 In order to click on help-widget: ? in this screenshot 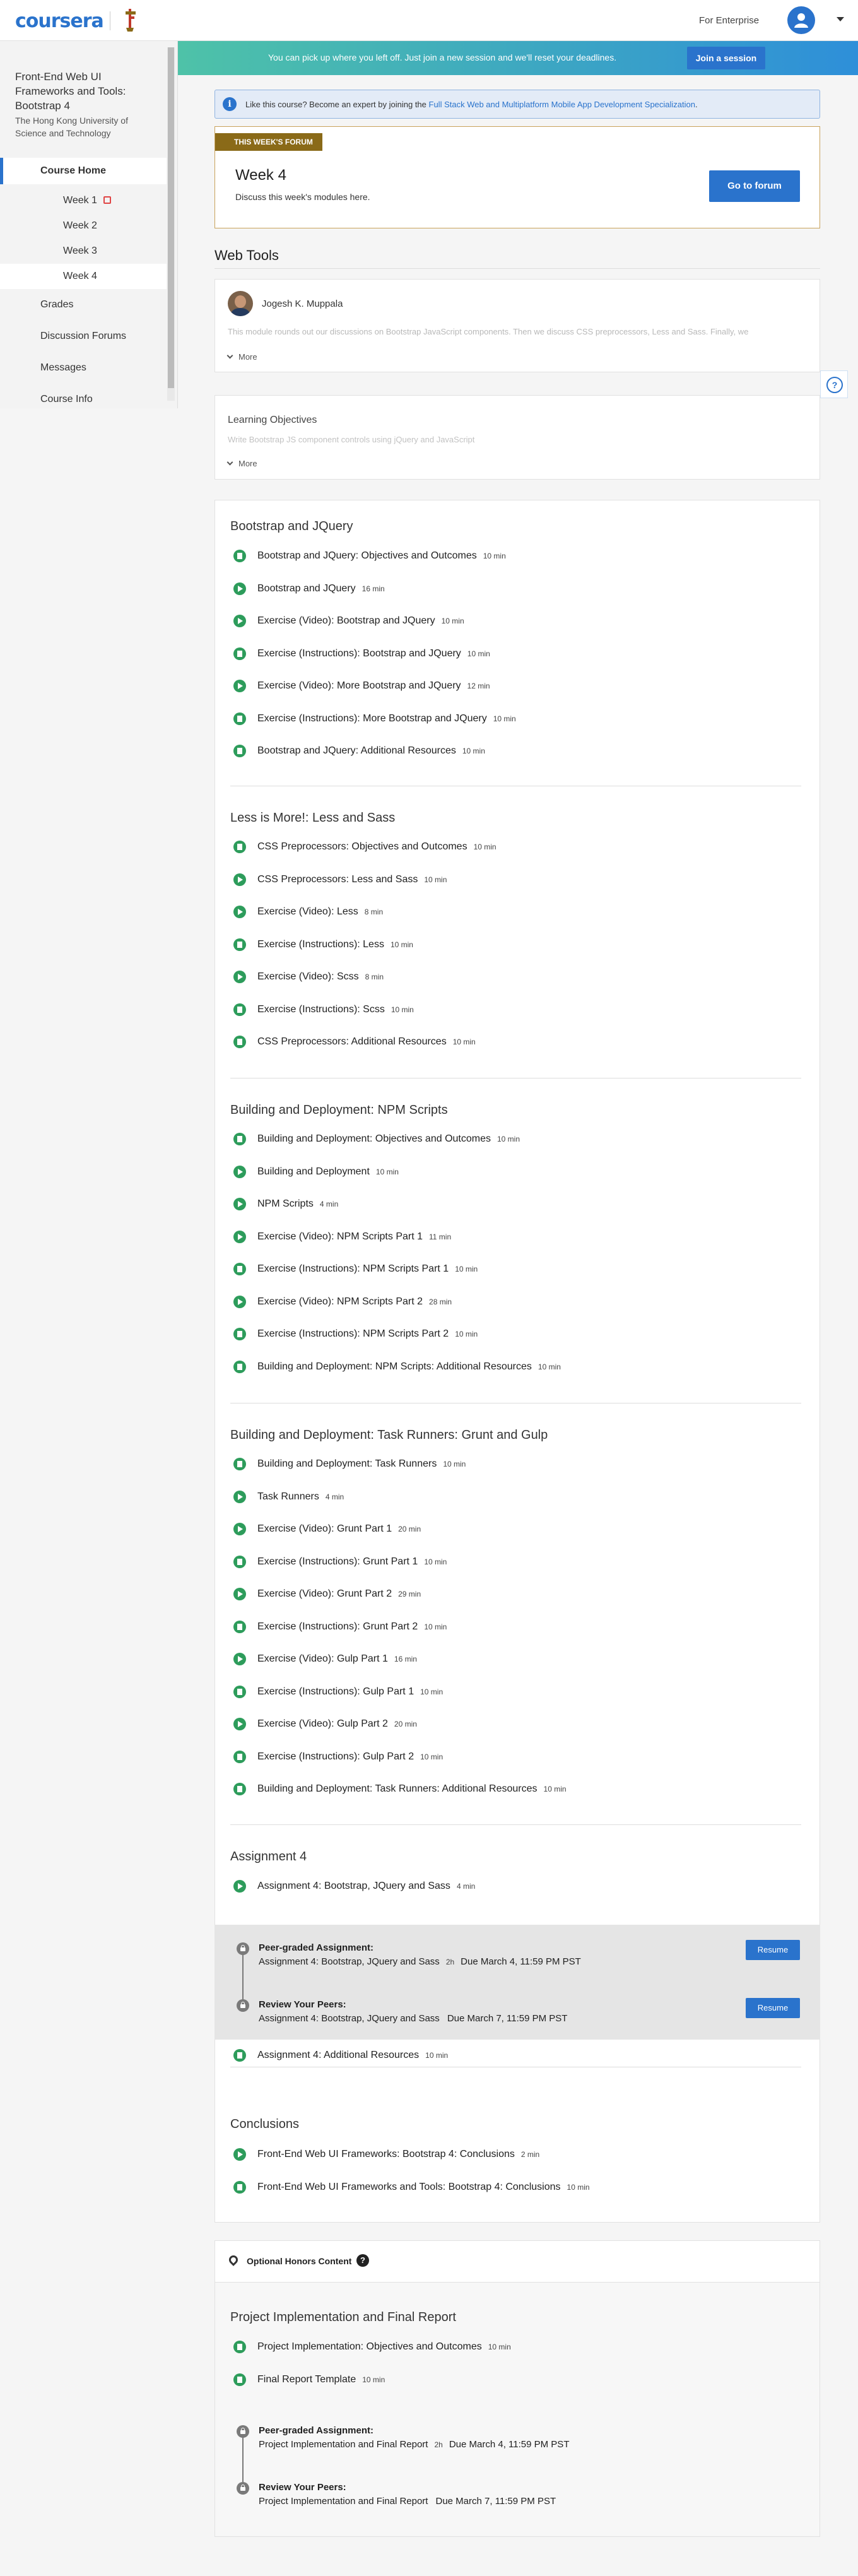, I will do `click(834, 384)`.